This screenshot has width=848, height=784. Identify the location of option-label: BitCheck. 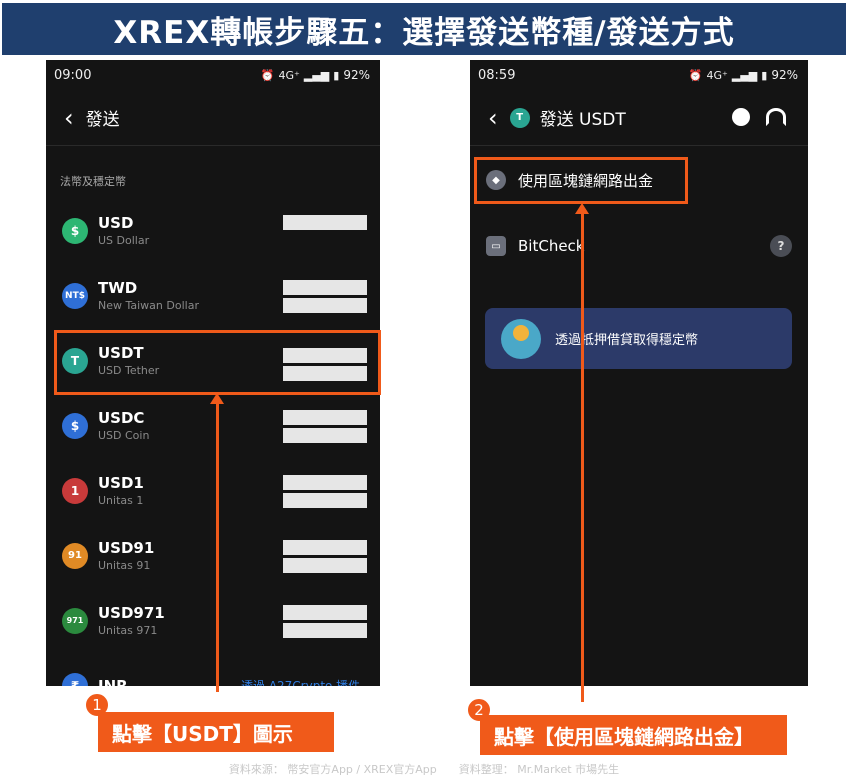
(551, 246).